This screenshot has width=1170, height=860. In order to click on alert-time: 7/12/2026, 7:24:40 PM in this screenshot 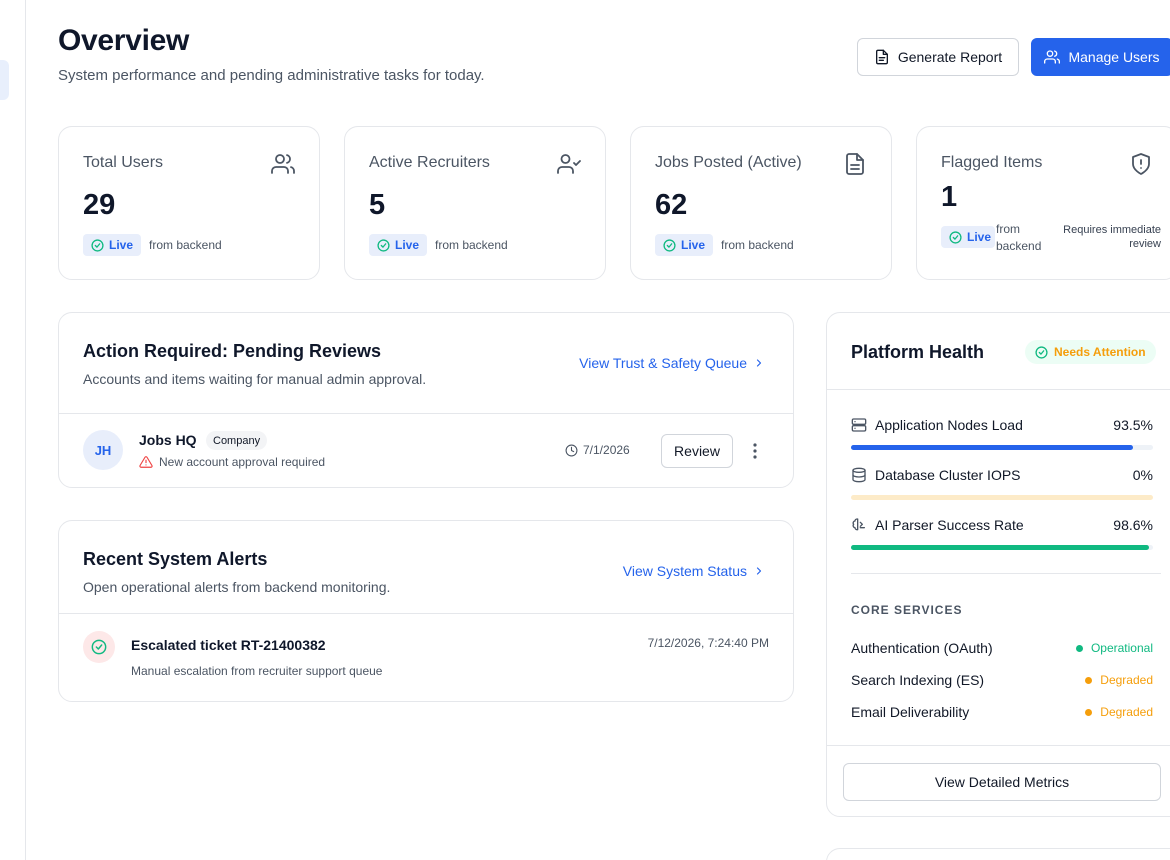, I will do `click(708, 643)`.